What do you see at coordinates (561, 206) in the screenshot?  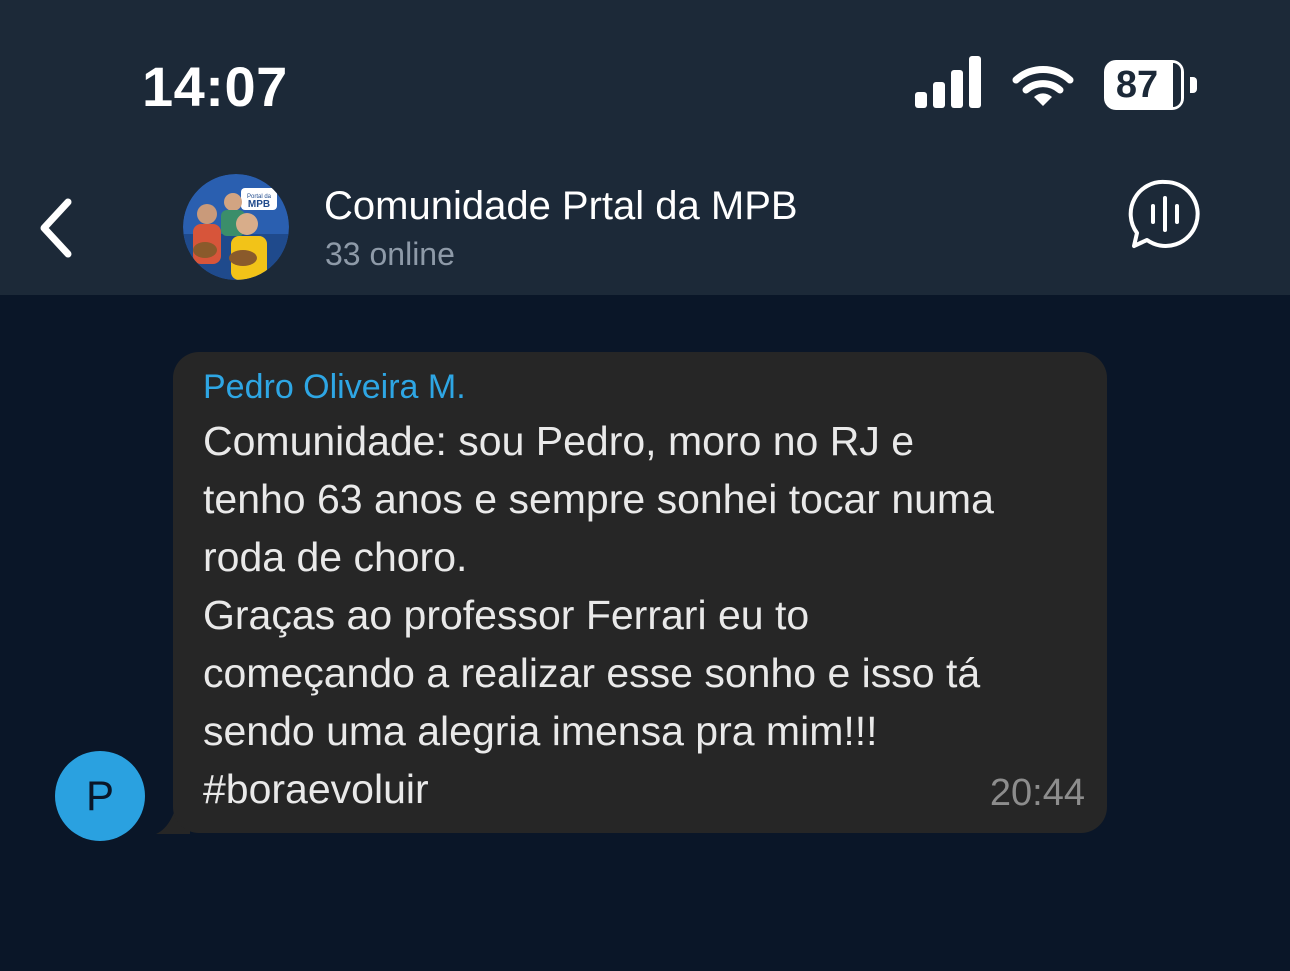 I see `chat-title: Comunidade Prtal da MPB` at bounding box center [561, 206].